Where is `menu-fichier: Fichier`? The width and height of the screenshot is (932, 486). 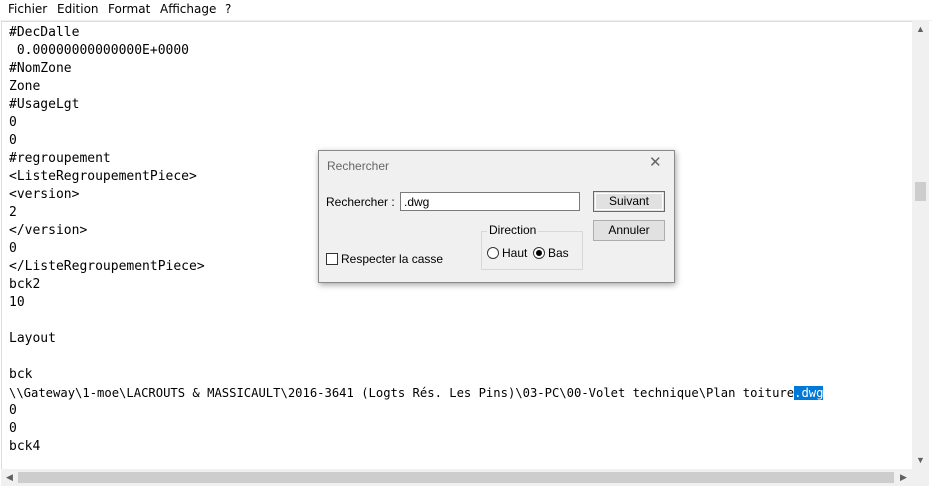
menu-fichier: Fichier is located at coordinates (27, 9).